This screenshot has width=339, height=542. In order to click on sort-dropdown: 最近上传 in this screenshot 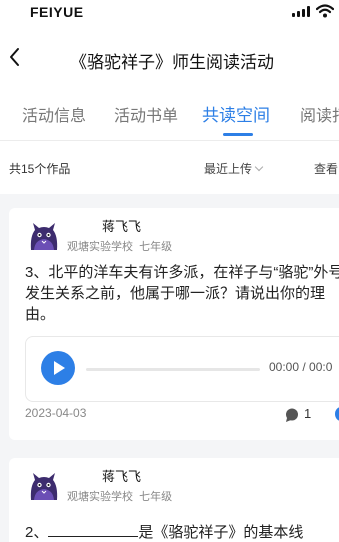, I will do `click(234, 168)`.